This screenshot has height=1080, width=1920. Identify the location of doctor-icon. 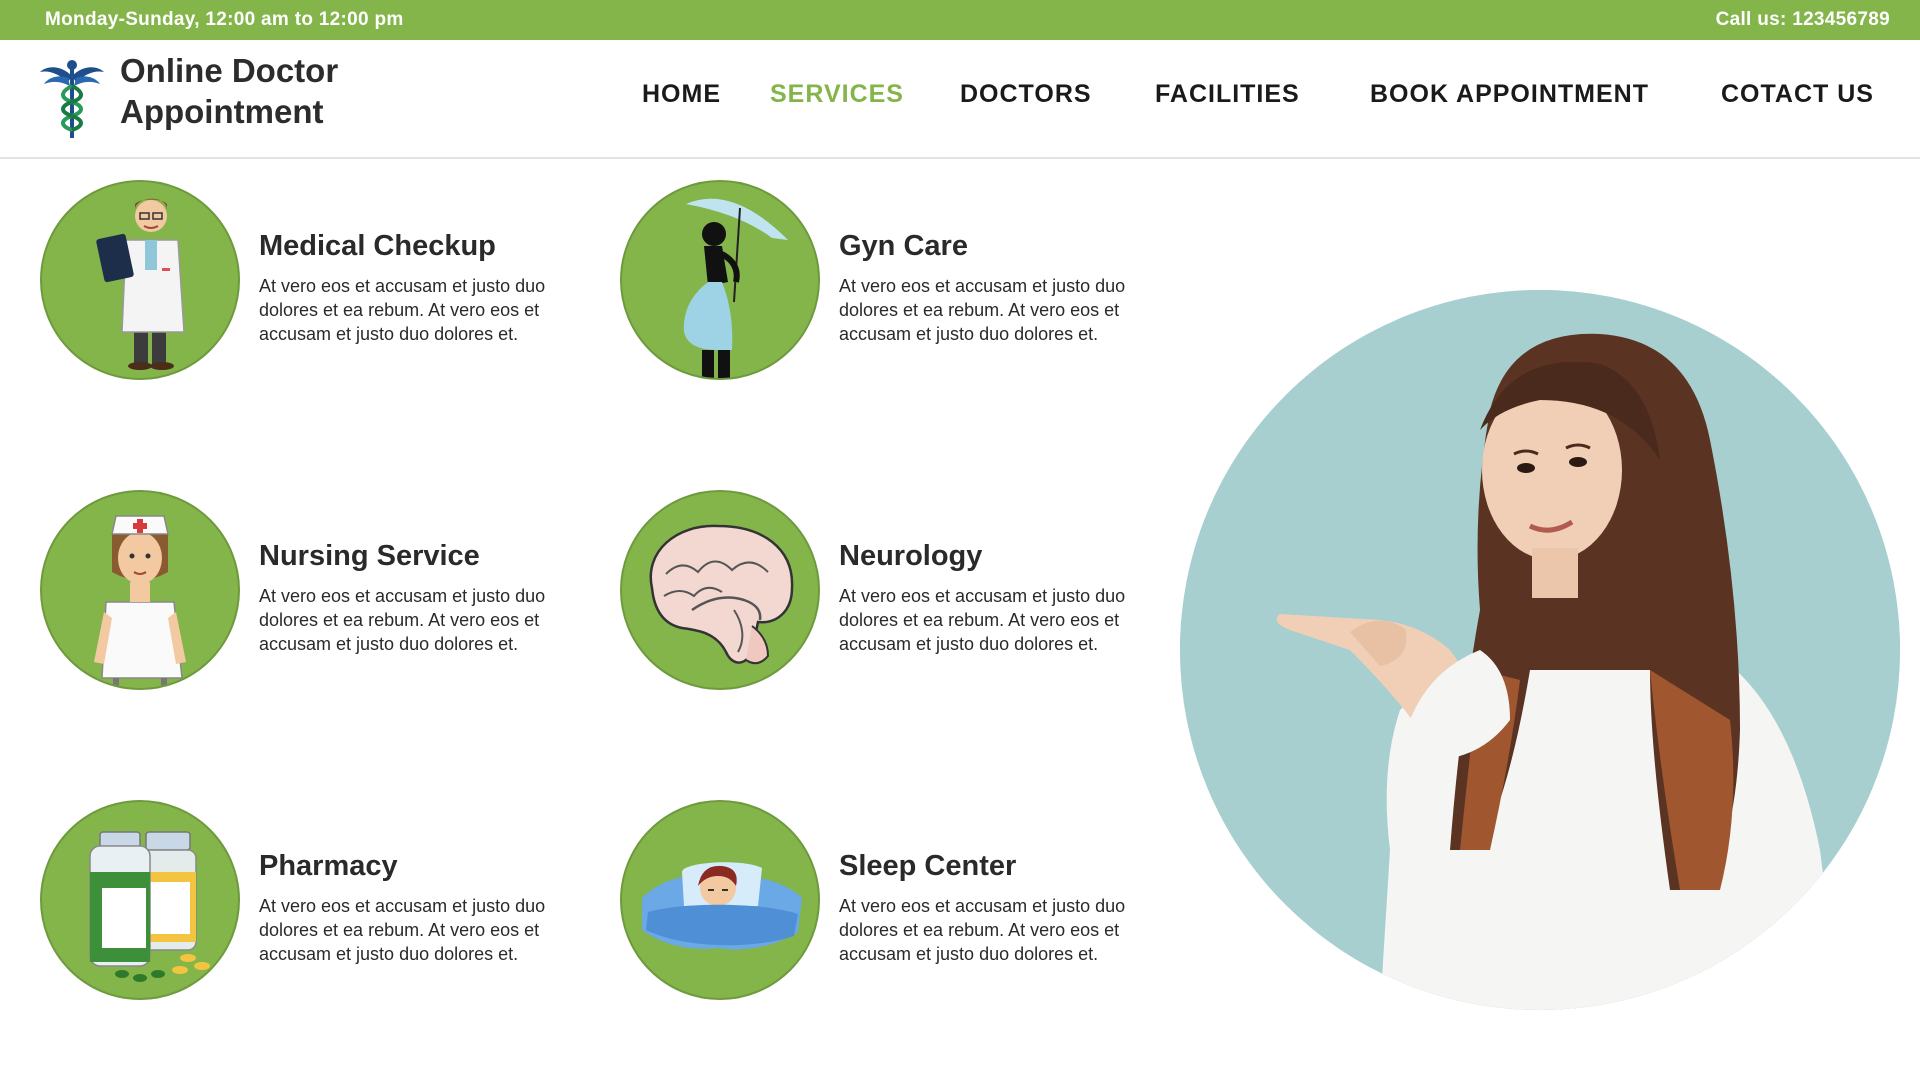
(140, 280).